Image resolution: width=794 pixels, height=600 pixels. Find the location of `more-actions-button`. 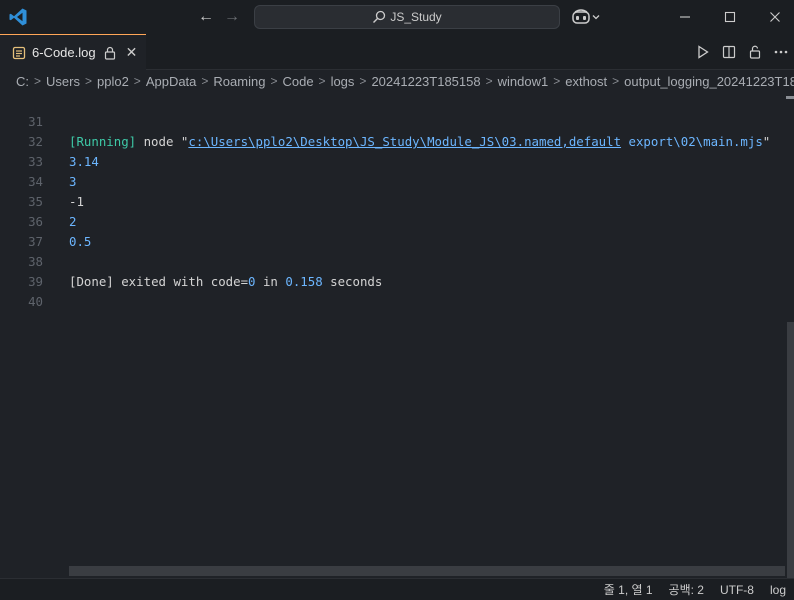

more-actions-button is located at coordinates (781, 52).